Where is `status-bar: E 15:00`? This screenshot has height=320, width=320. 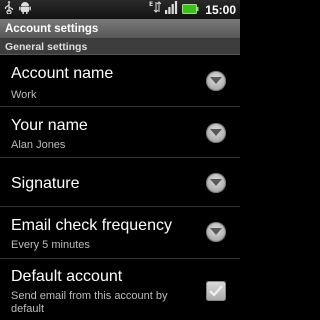 status-bar: E 15:00 is located at coordinates (120, 9).